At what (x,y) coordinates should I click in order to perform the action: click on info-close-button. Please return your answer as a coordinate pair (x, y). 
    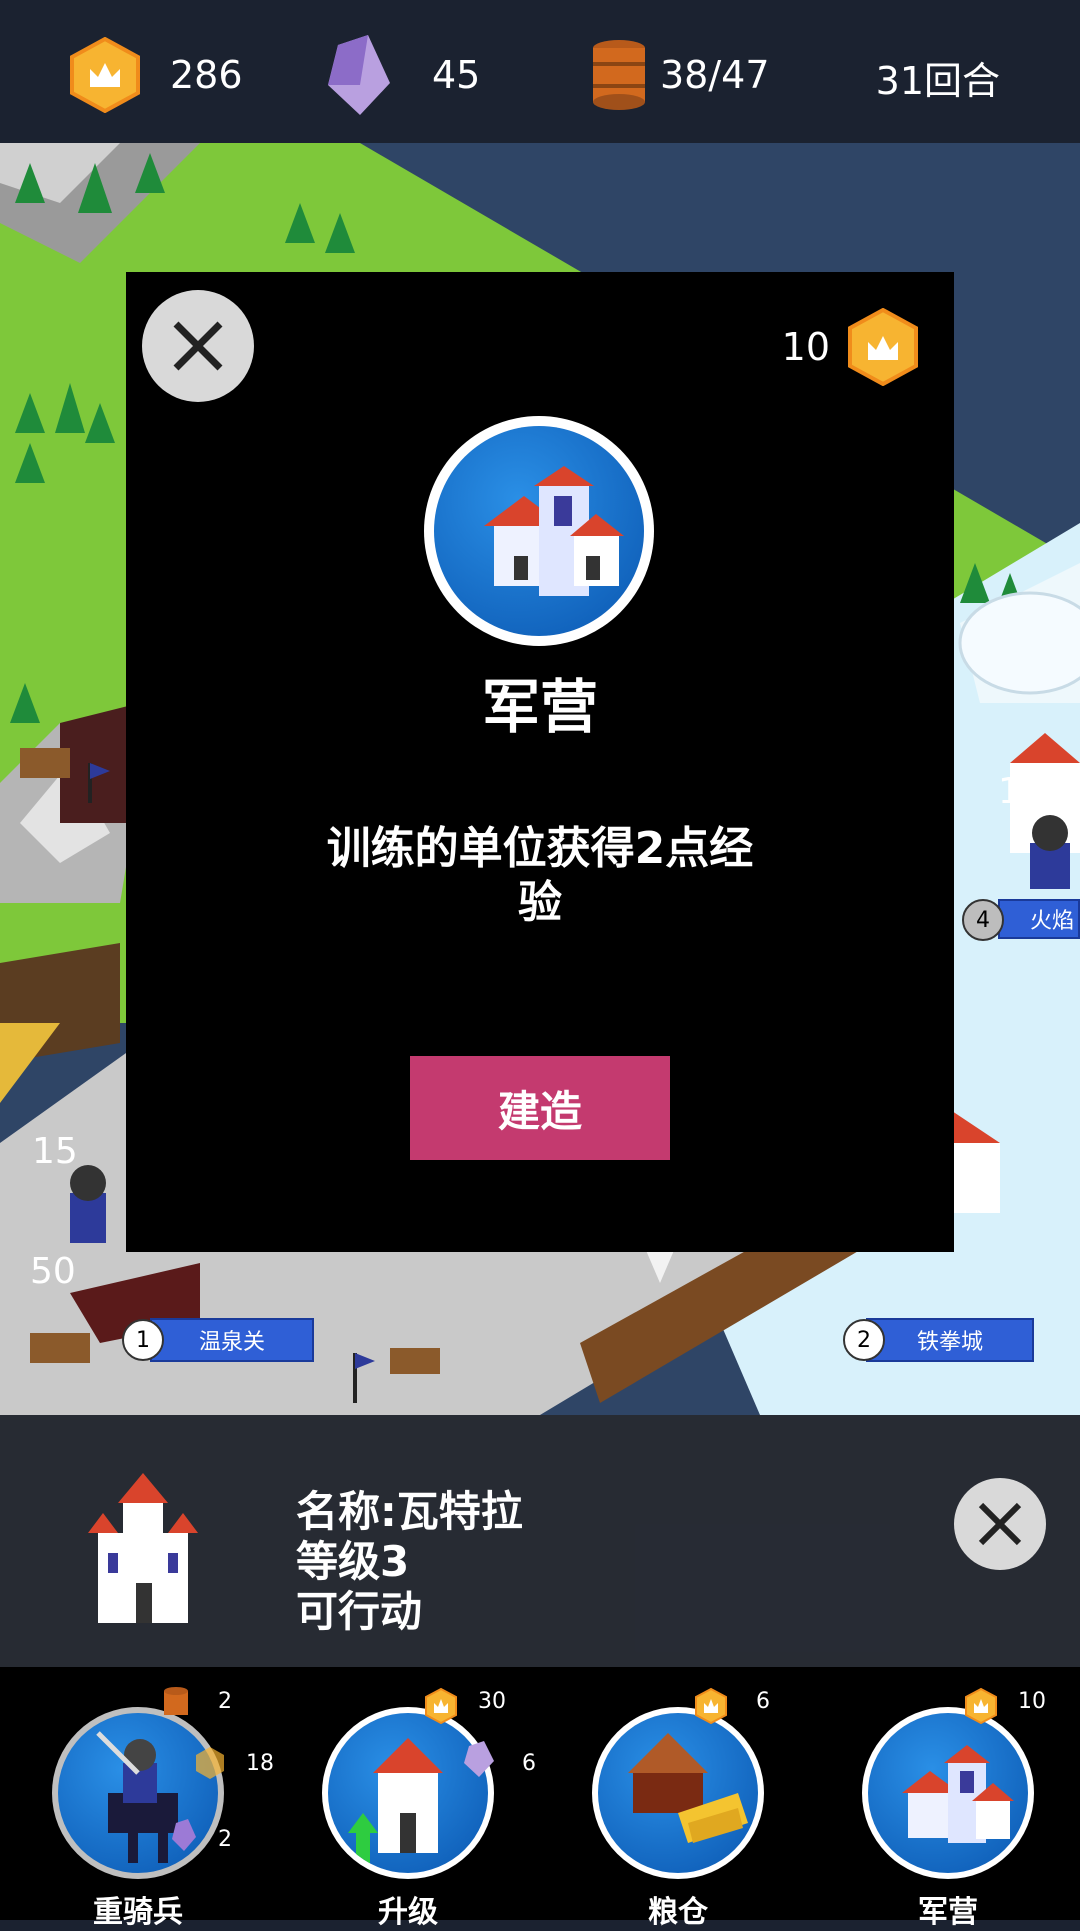
    Looking at the image, I should click on (1000, 1524).